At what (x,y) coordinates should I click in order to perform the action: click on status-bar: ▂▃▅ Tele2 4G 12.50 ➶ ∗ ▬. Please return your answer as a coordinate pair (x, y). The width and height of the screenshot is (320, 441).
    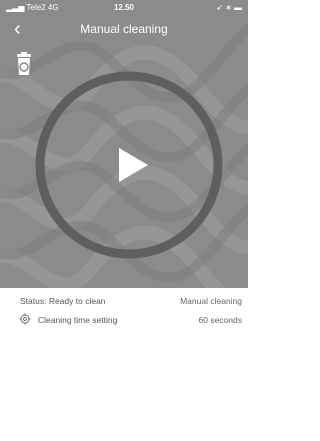
    Looking at the image, I should click on (124, 8).